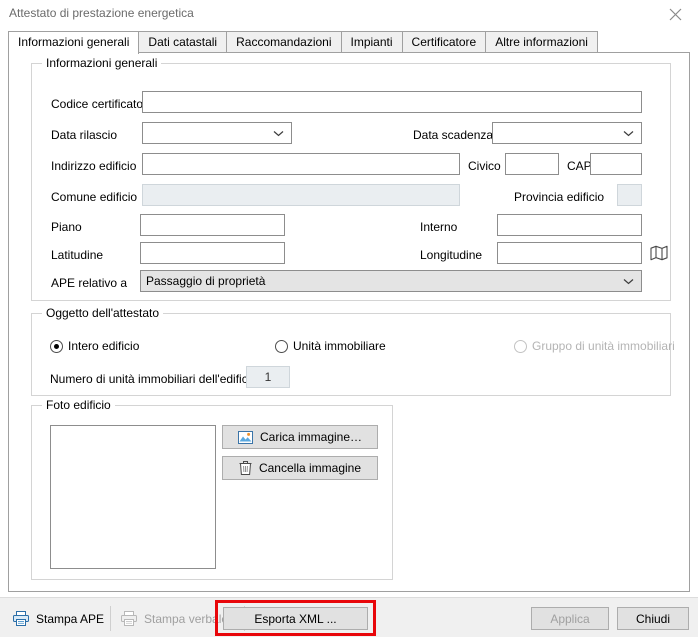 Image resolution: width=698 pixels, height=637 pixels. I want to click on tab-label: Impianti, so click(371, 42).